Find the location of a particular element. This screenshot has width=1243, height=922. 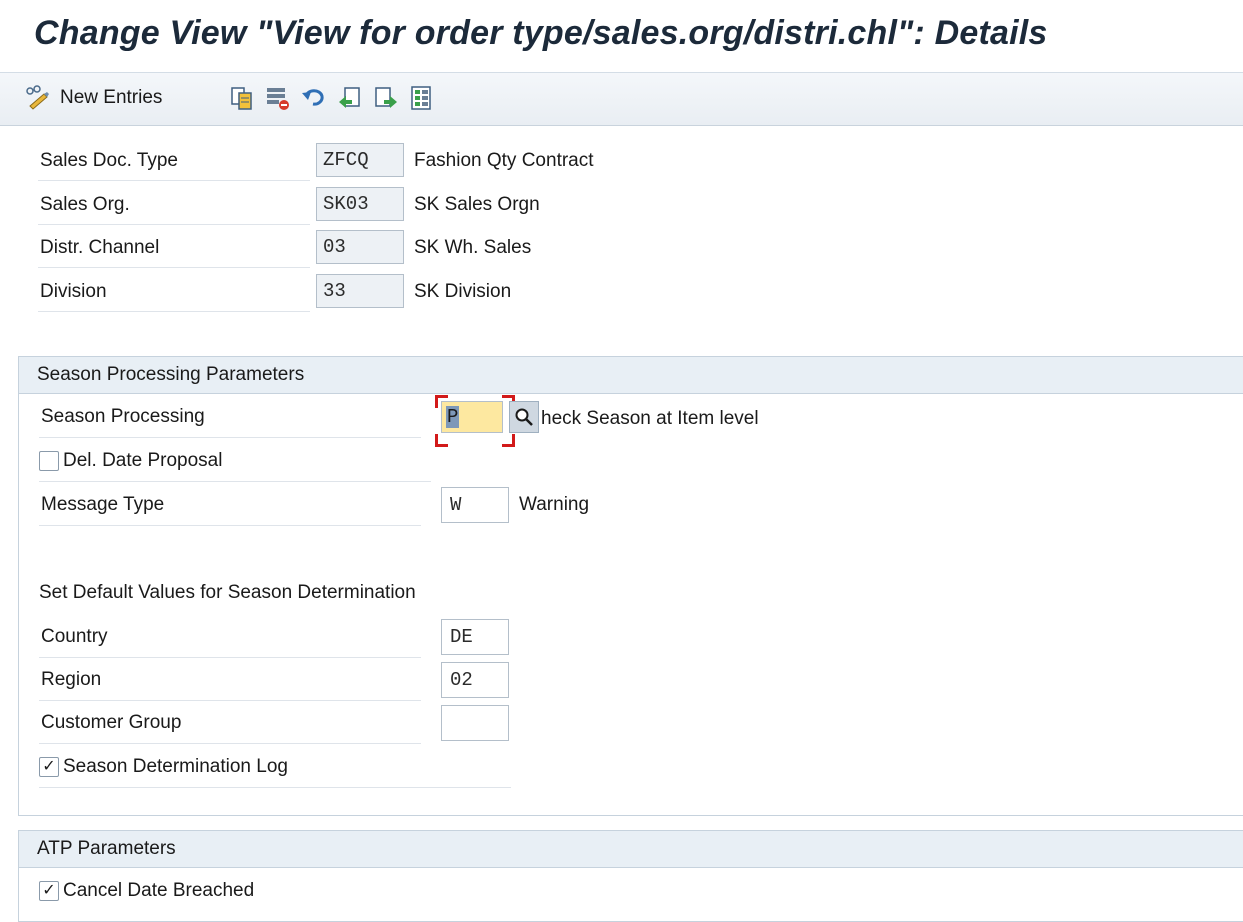

application-toolbar: New Entries is located at coordinates (621, 99).